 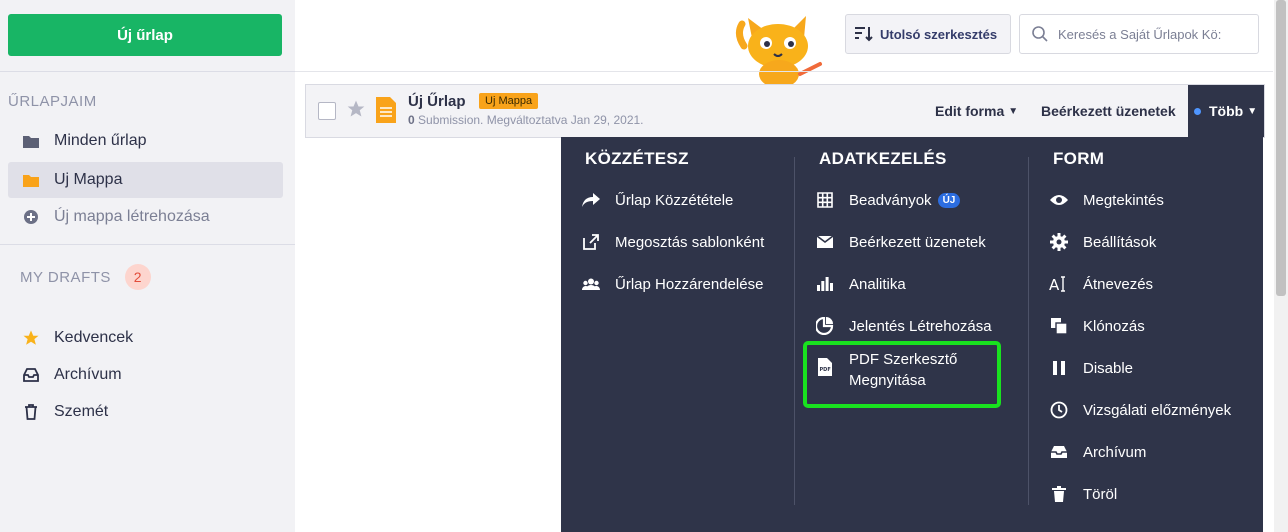 What do you see at coordinates (591, 242) in the screenshot?
I see `external-share-icon` at bounding box center [591, 242].